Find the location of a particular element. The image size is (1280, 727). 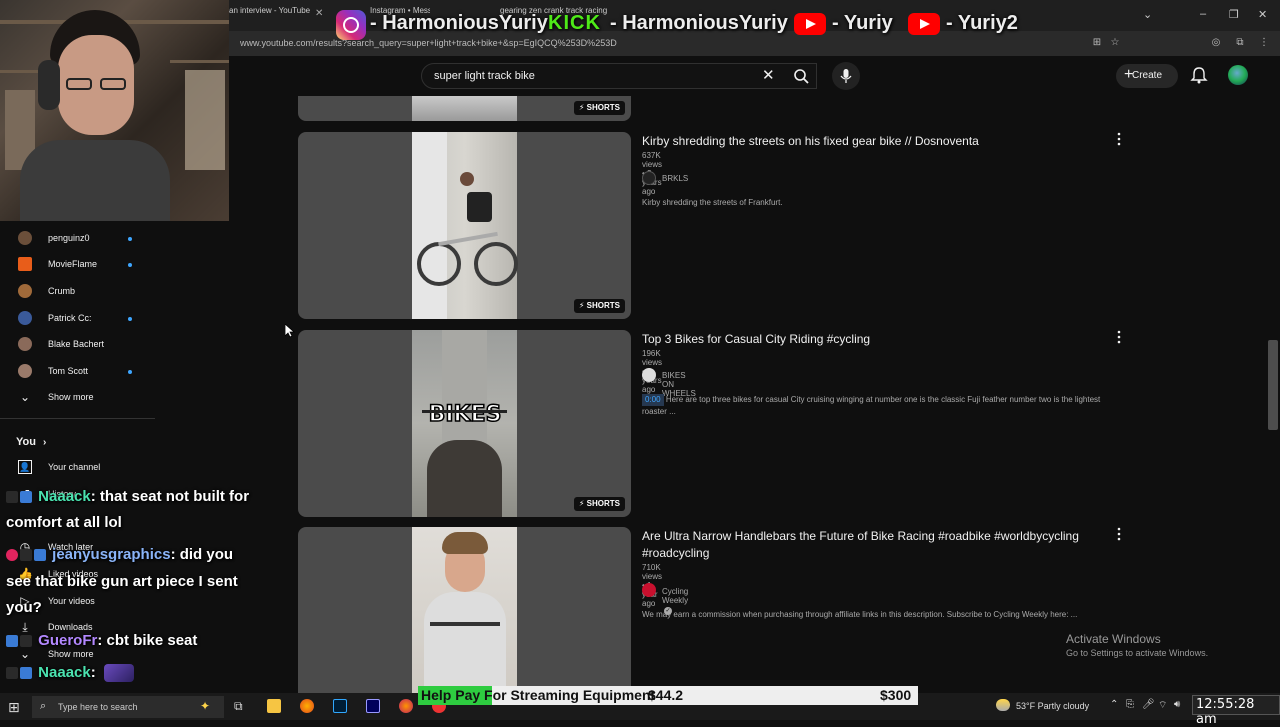

windows-start-icon: ⊞ is located at coordinates (14, 707).